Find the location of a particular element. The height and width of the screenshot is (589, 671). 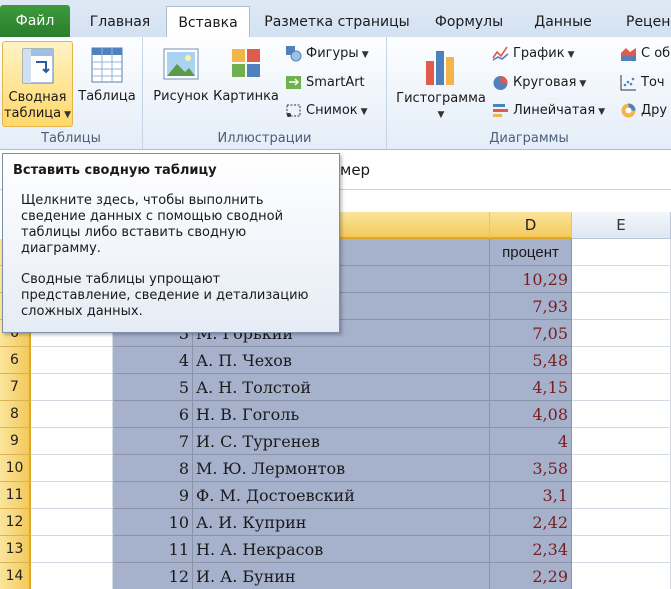

cell-c-num: 11 is located at coordinates (153, 549).